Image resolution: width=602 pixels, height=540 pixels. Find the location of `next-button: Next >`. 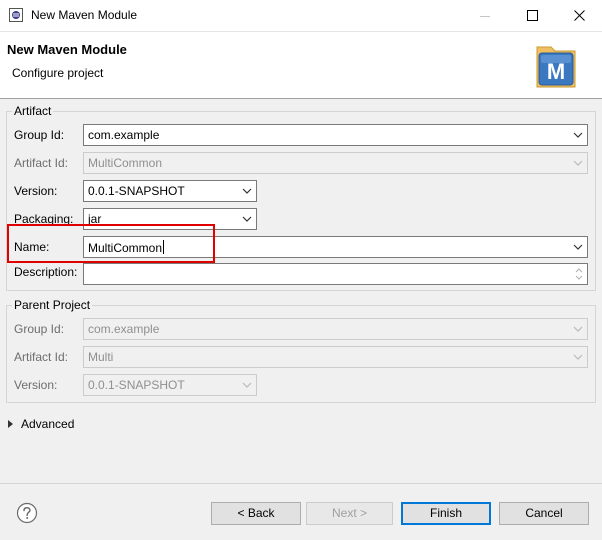

next-button: Next > is located at coordinates (349, 513).